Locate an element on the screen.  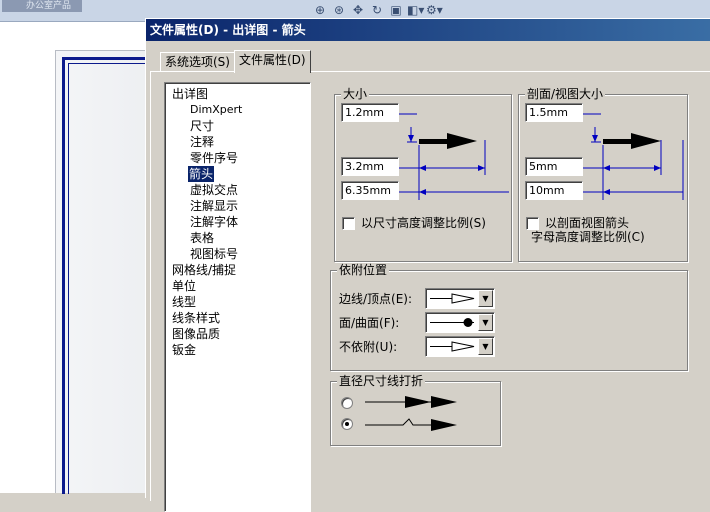
tree-item-arrows: 箭头 is located at coordinates (201, 174).